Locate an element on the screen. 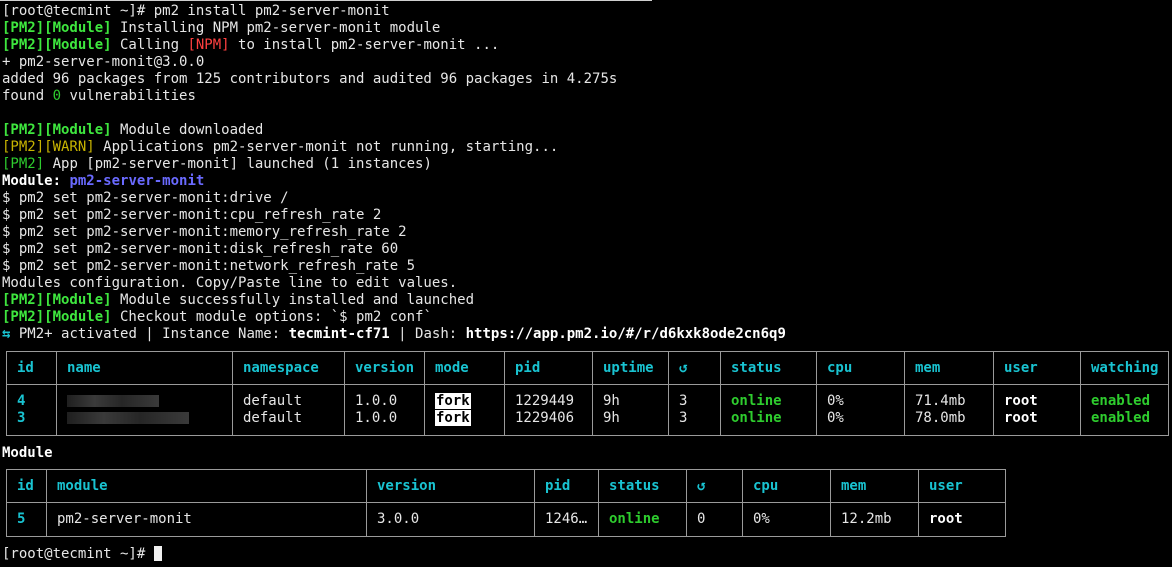 This screenshot has width=1172, height=567. terminal-text: Calling is located at coordinates (149, 45).